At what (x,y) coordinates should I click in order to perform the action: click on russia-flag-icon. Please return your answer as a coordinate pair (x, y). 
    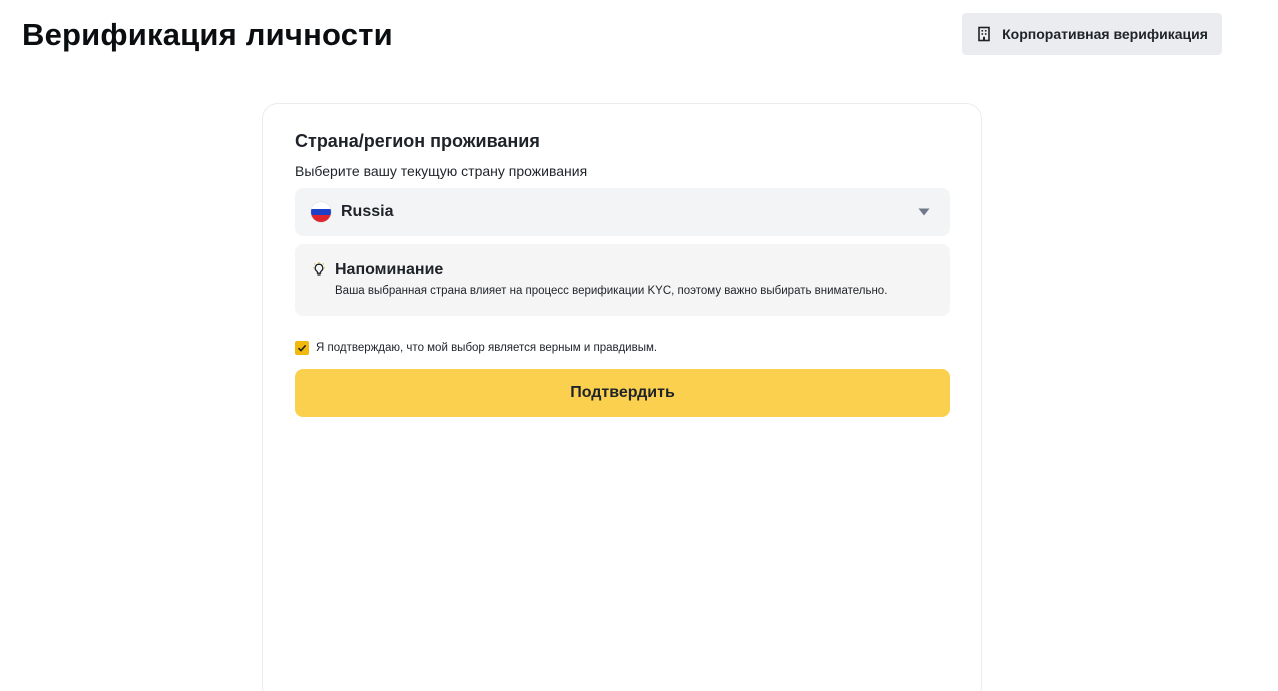
    Looking at the image, I should click on (321, 212).